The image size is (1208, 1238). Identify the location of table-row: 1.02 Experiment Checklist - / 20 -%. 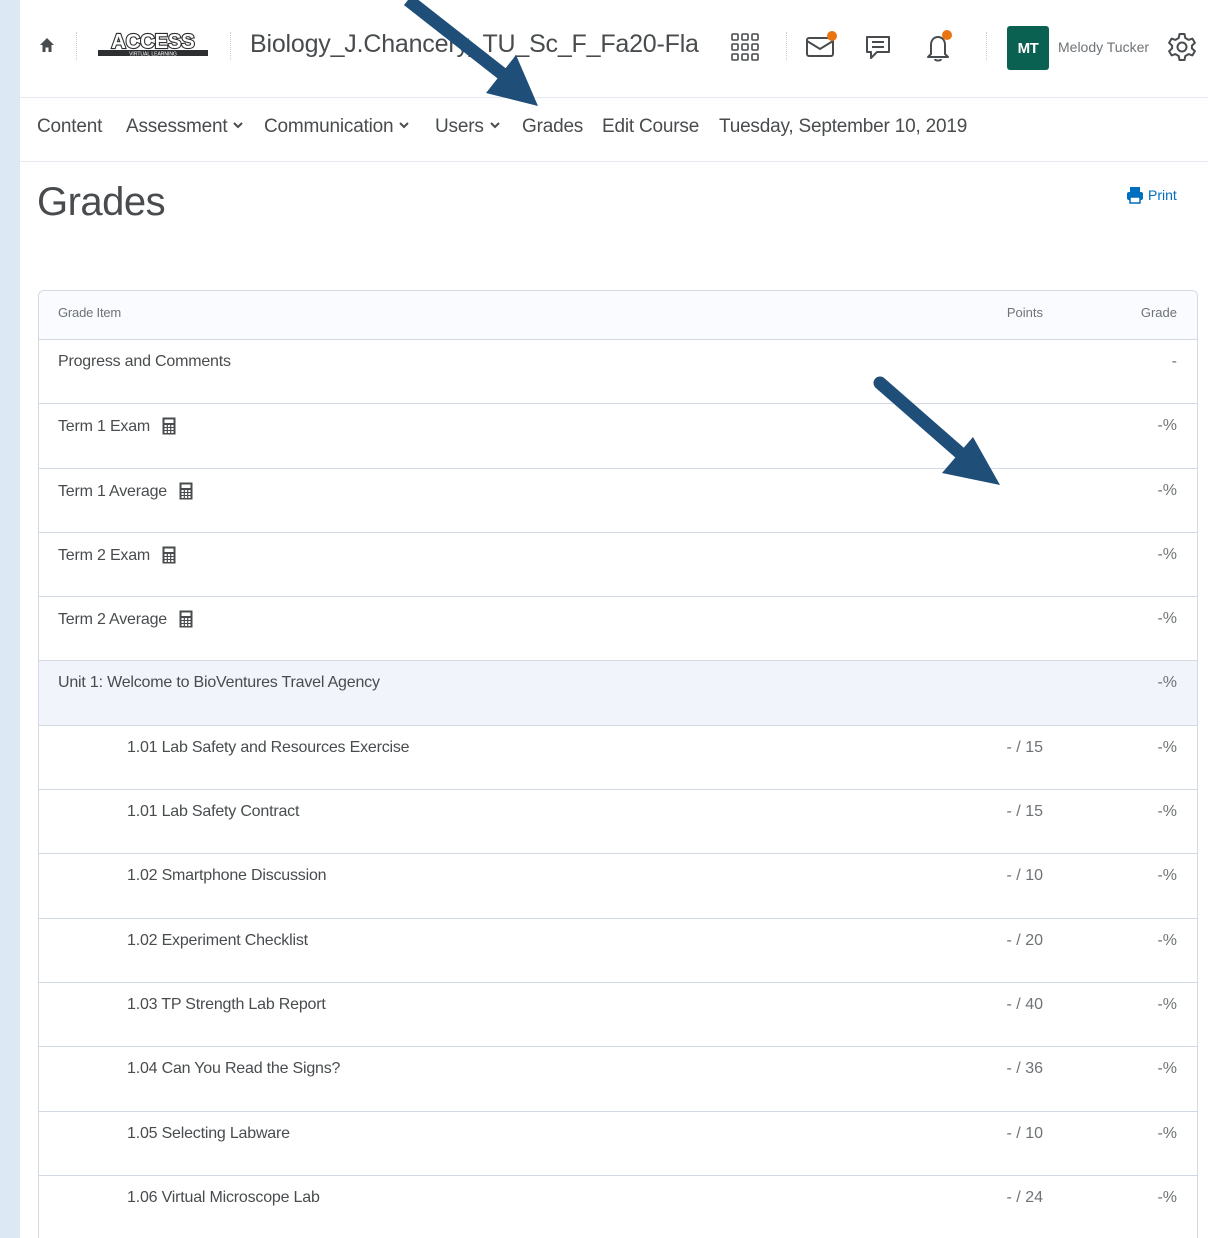
(618, 951).